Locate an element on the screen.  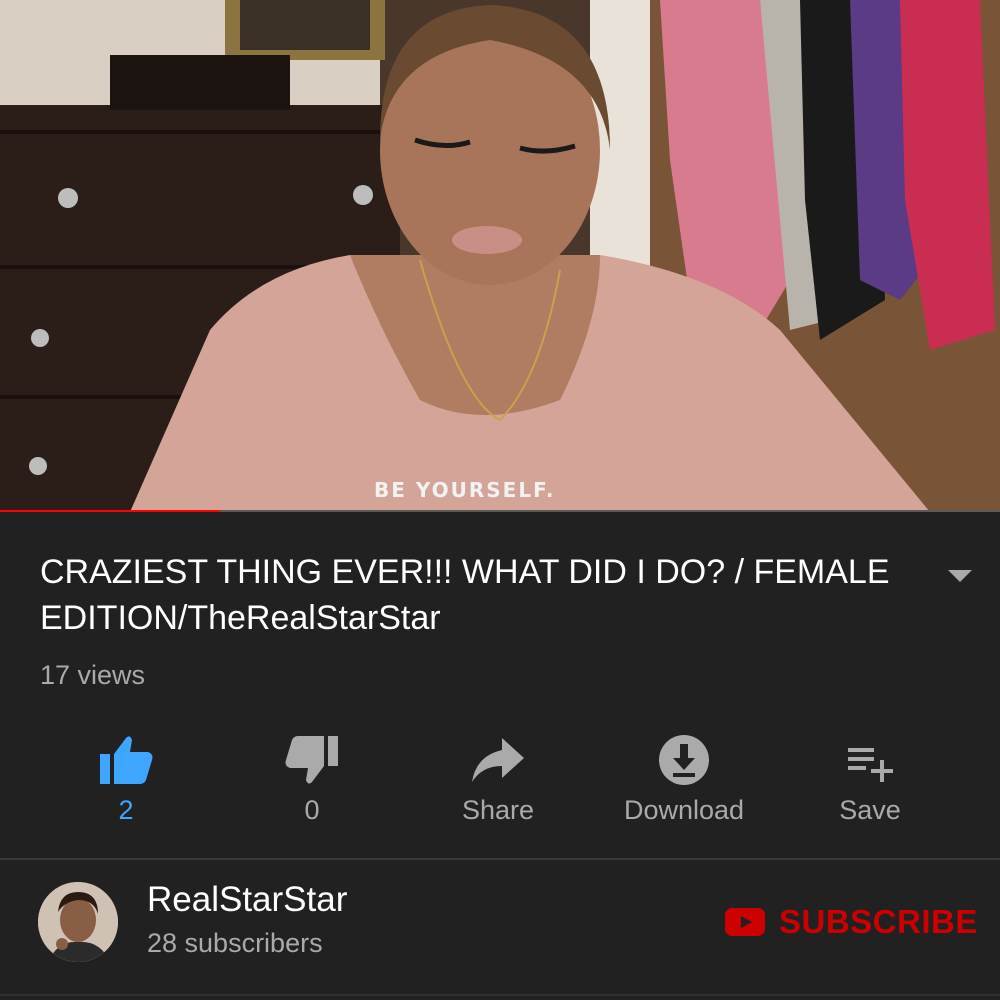
action-bar: 2 0 Share Download Save is located at coordinates (500, 780).